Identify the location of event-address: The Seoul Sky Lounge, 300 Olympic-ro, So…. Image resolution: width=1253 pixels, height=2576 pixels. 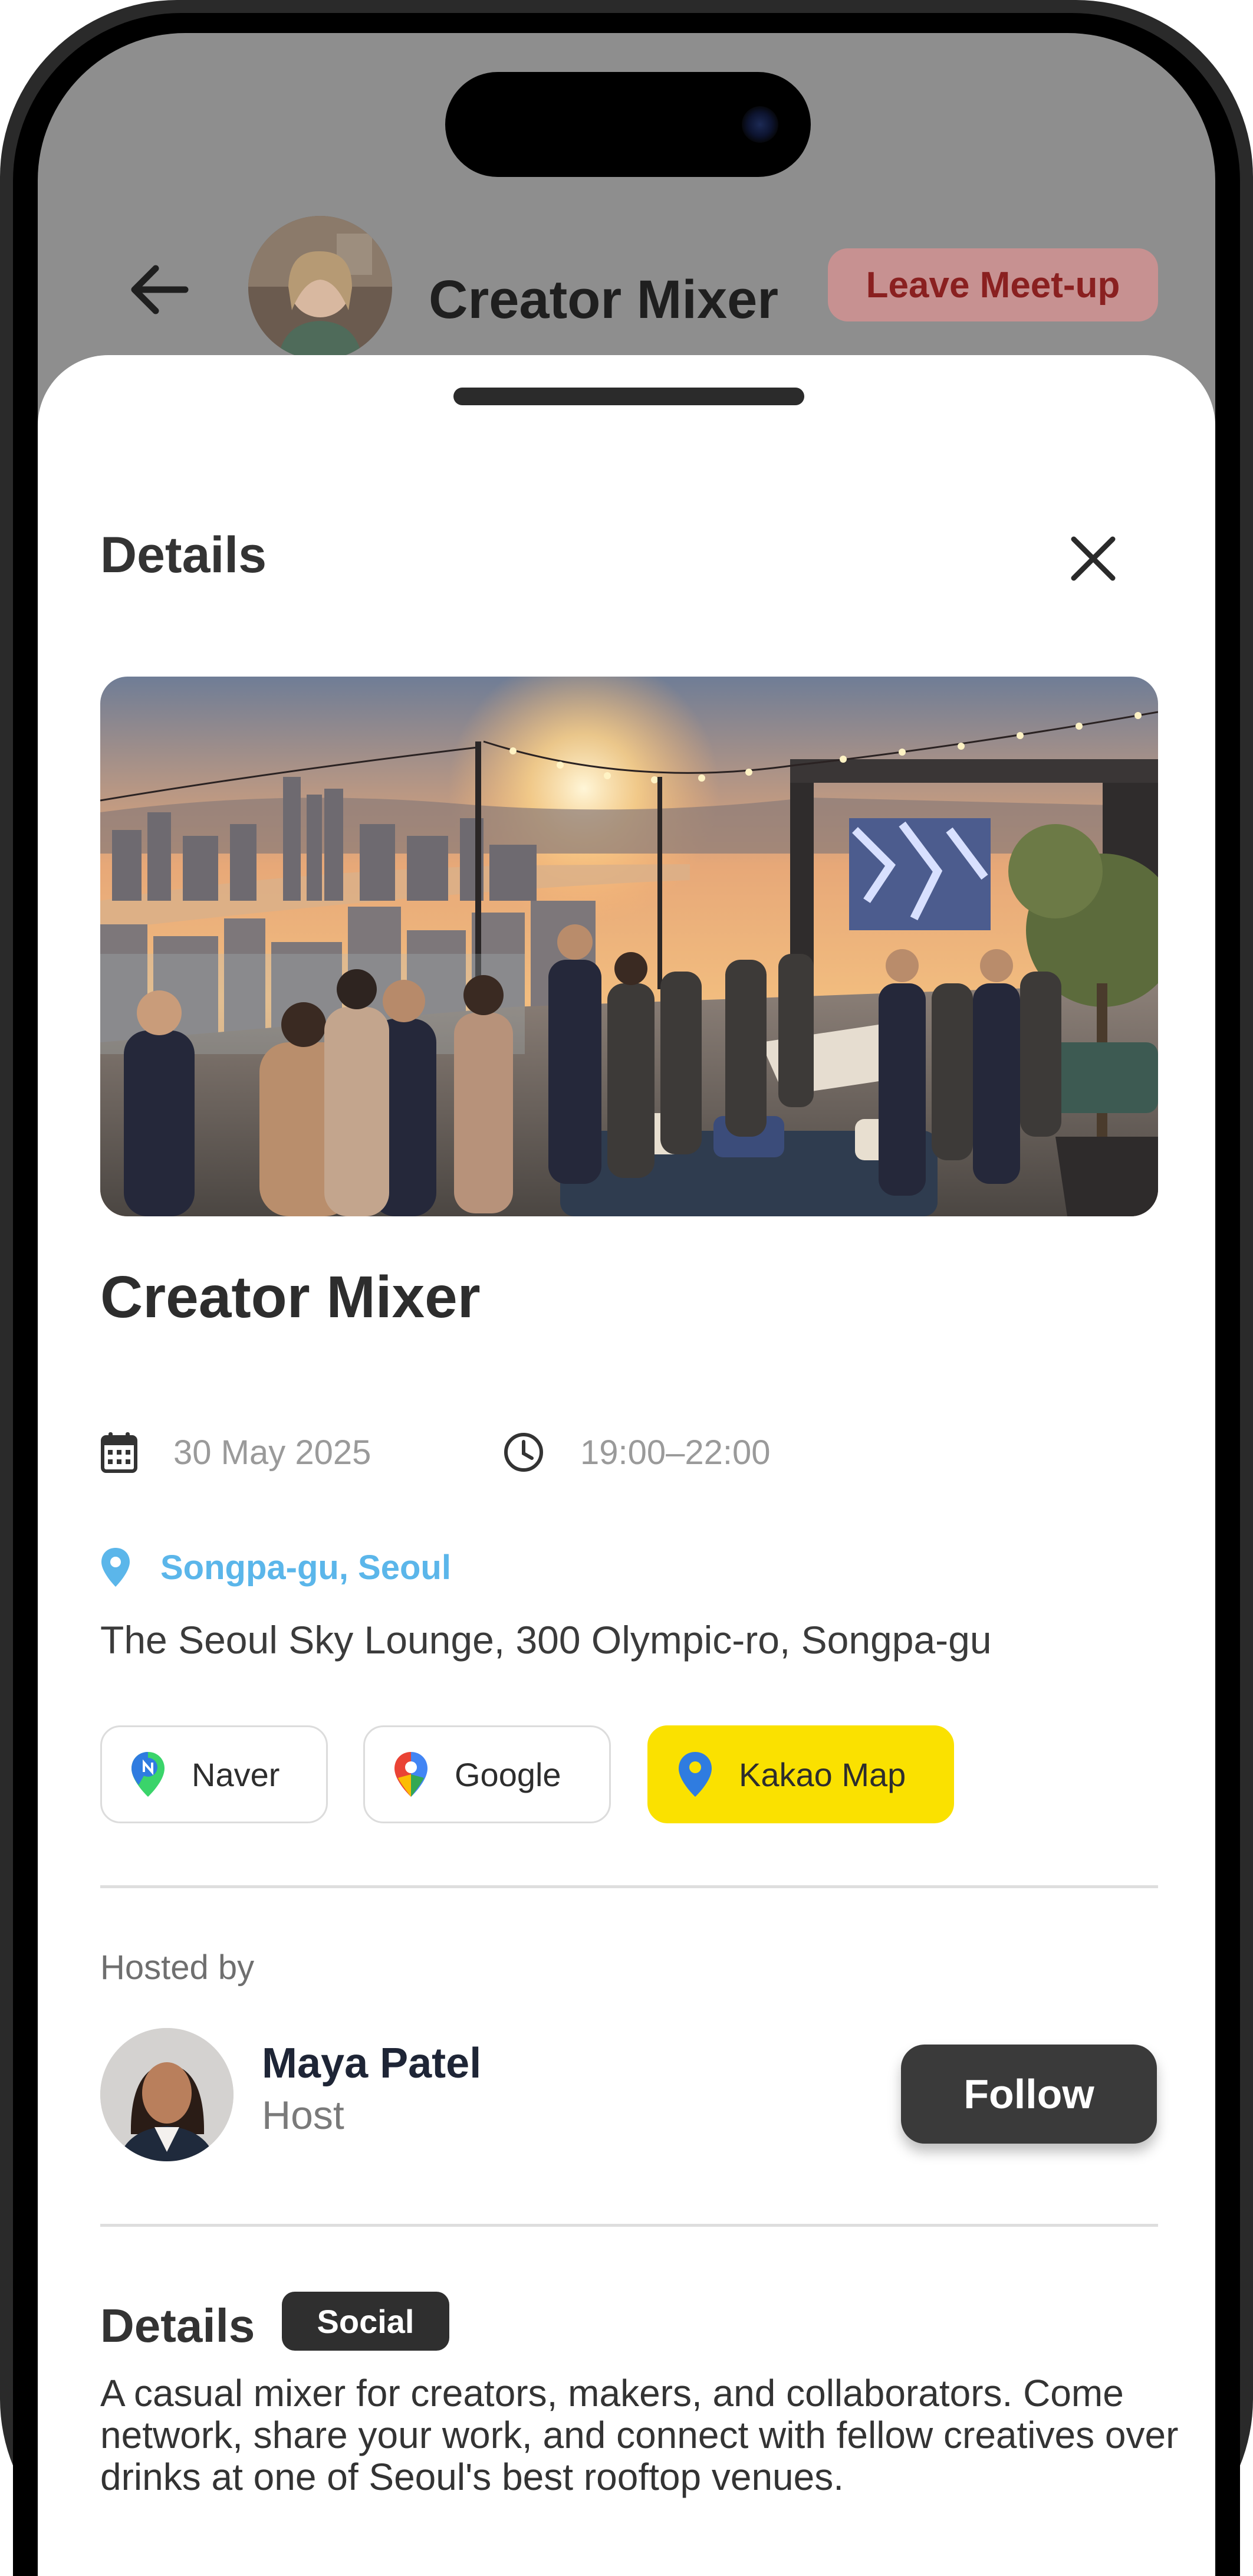
(546, 1640).